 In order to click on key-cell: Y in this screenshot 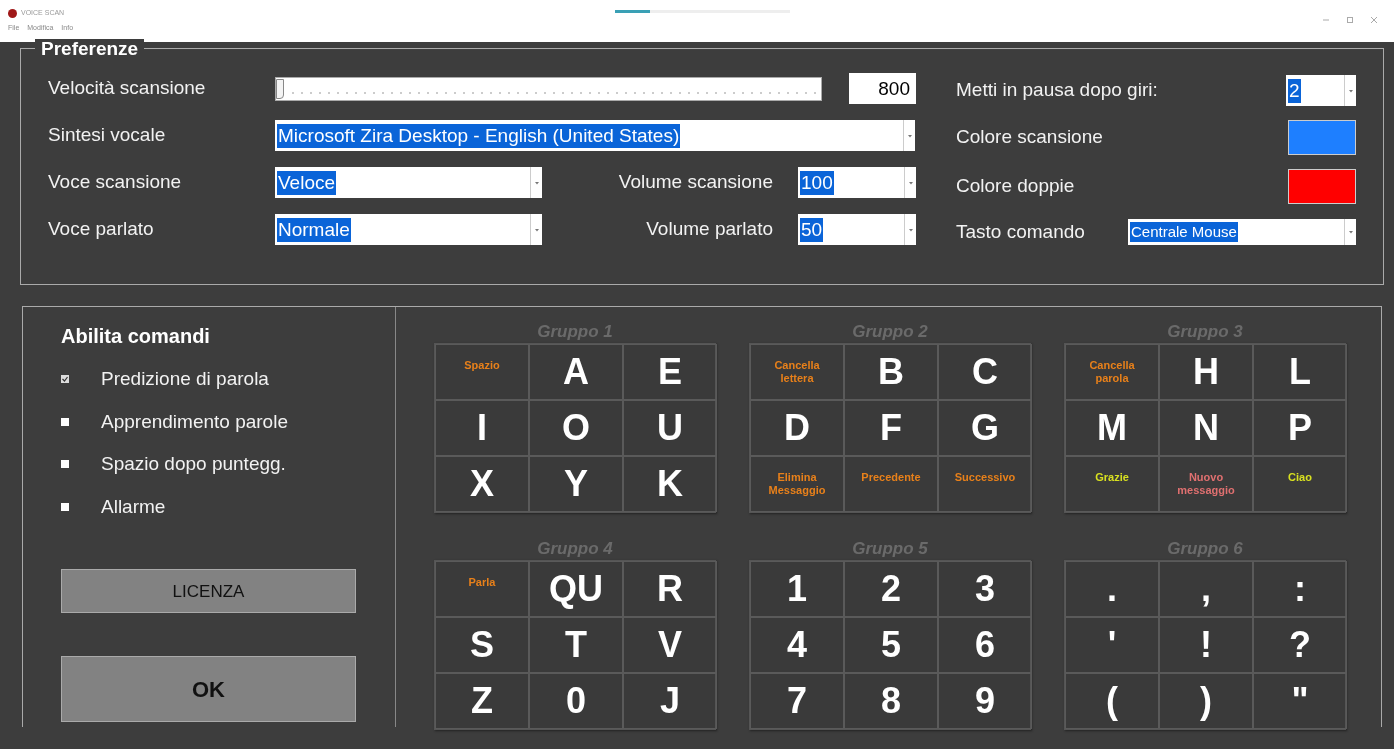, I will do `click(576, 484)`.